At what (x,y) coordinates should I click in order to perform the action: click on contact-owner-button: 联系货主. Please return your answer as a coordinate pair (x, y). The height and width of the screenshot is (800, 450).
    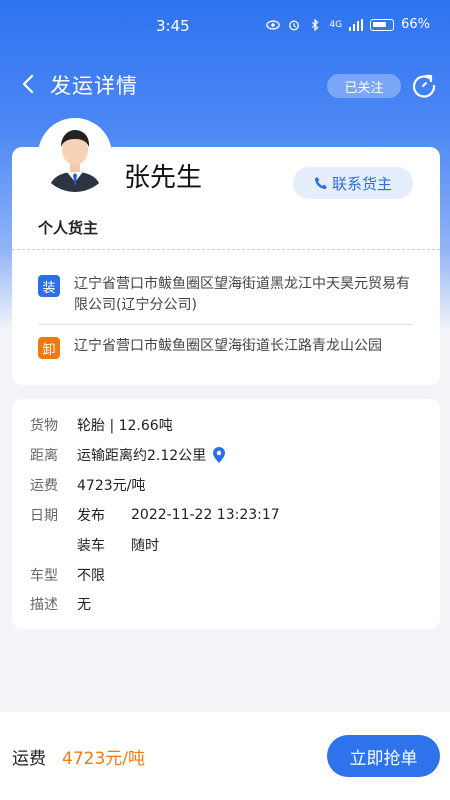
    Looking at the image, I should click on (353, 183).